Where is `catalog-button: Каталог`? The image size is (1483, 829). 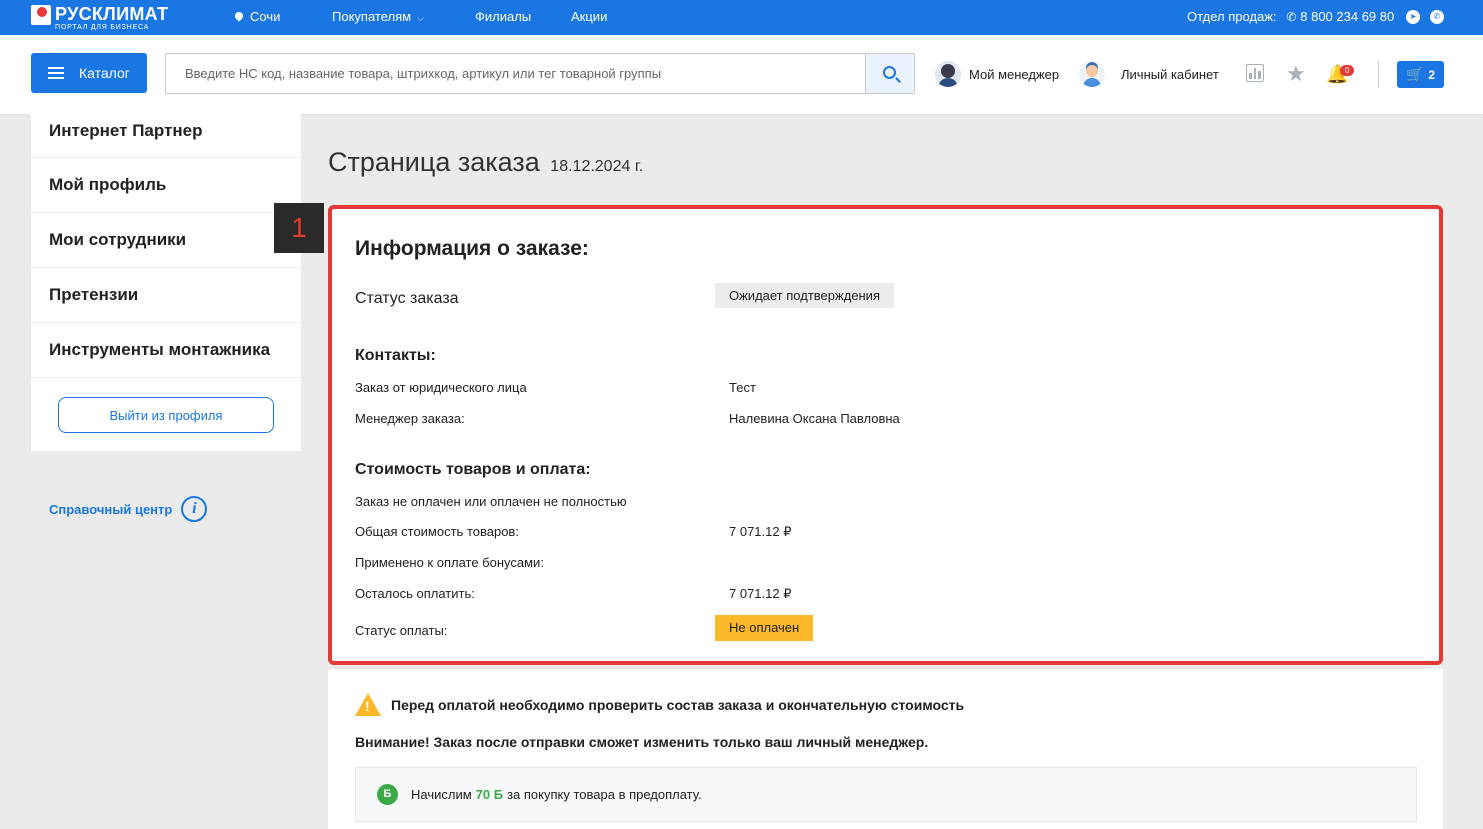
catalog-button: Каталог is located at coordinates (89, 73).